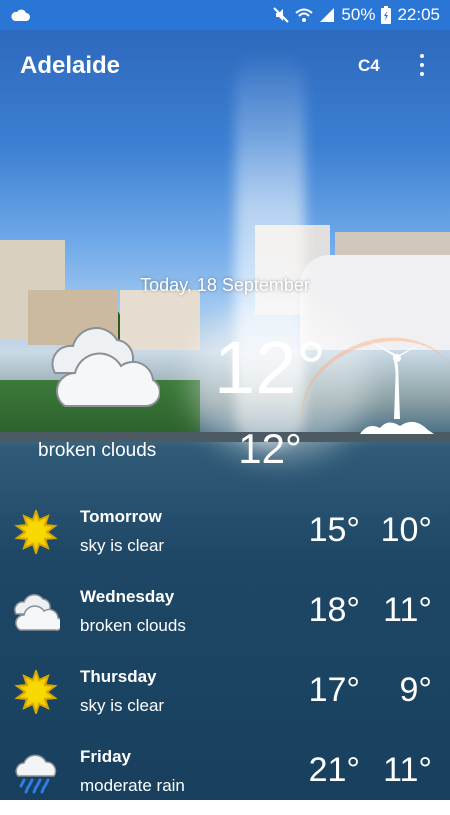 Image resolution: width=450 pixels, height=815 pixels. Describe the element at coordinates (369, 66) in the screenshot. I see `unit-toggle-button: C4` at that location.